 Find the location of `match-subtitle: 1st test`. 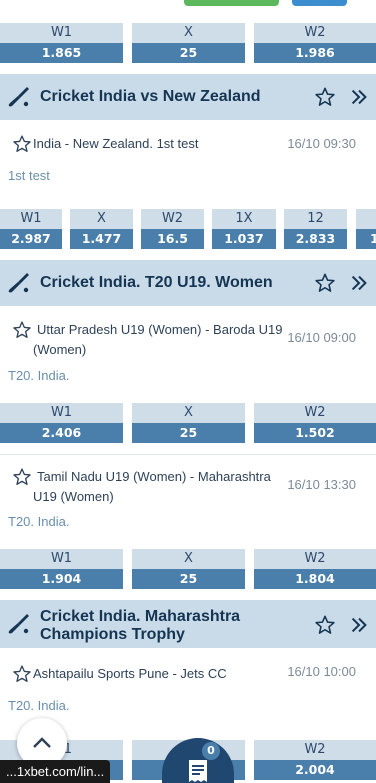

match-subtitle: 1st test is located at coordinates (29, 175).